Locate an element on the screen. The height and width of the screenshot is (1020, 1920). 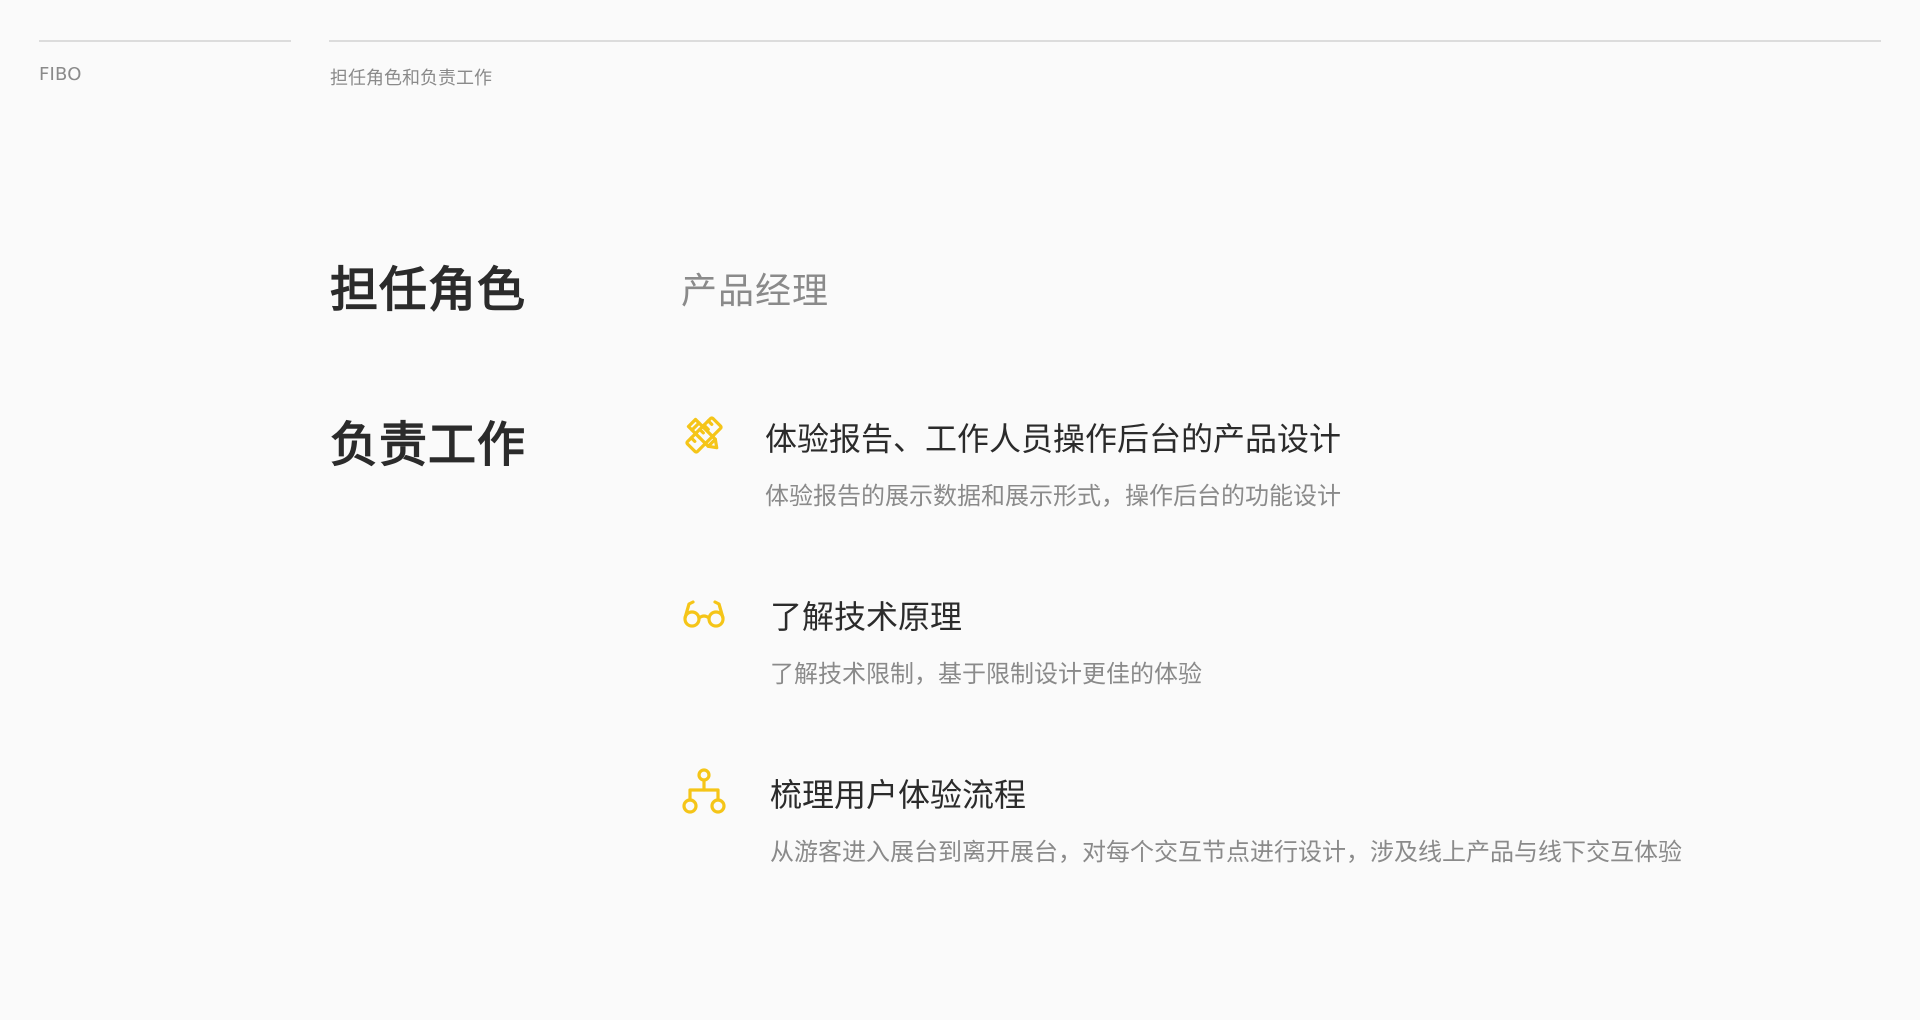
role-value: 产品经理 is located at coordinates (755, 291).